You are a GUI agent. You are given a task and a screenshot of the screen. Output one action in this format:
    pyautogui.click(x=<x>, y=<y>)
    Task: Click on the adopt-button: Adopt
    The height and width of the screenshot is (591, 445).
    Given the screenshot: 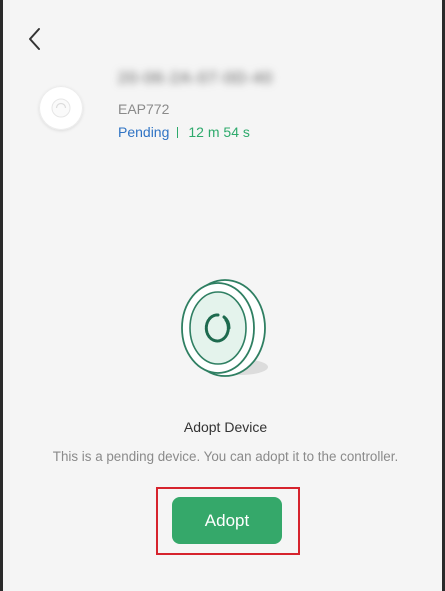 What is the action you would take?
    pyautogui.click(x=227, y=520)
    